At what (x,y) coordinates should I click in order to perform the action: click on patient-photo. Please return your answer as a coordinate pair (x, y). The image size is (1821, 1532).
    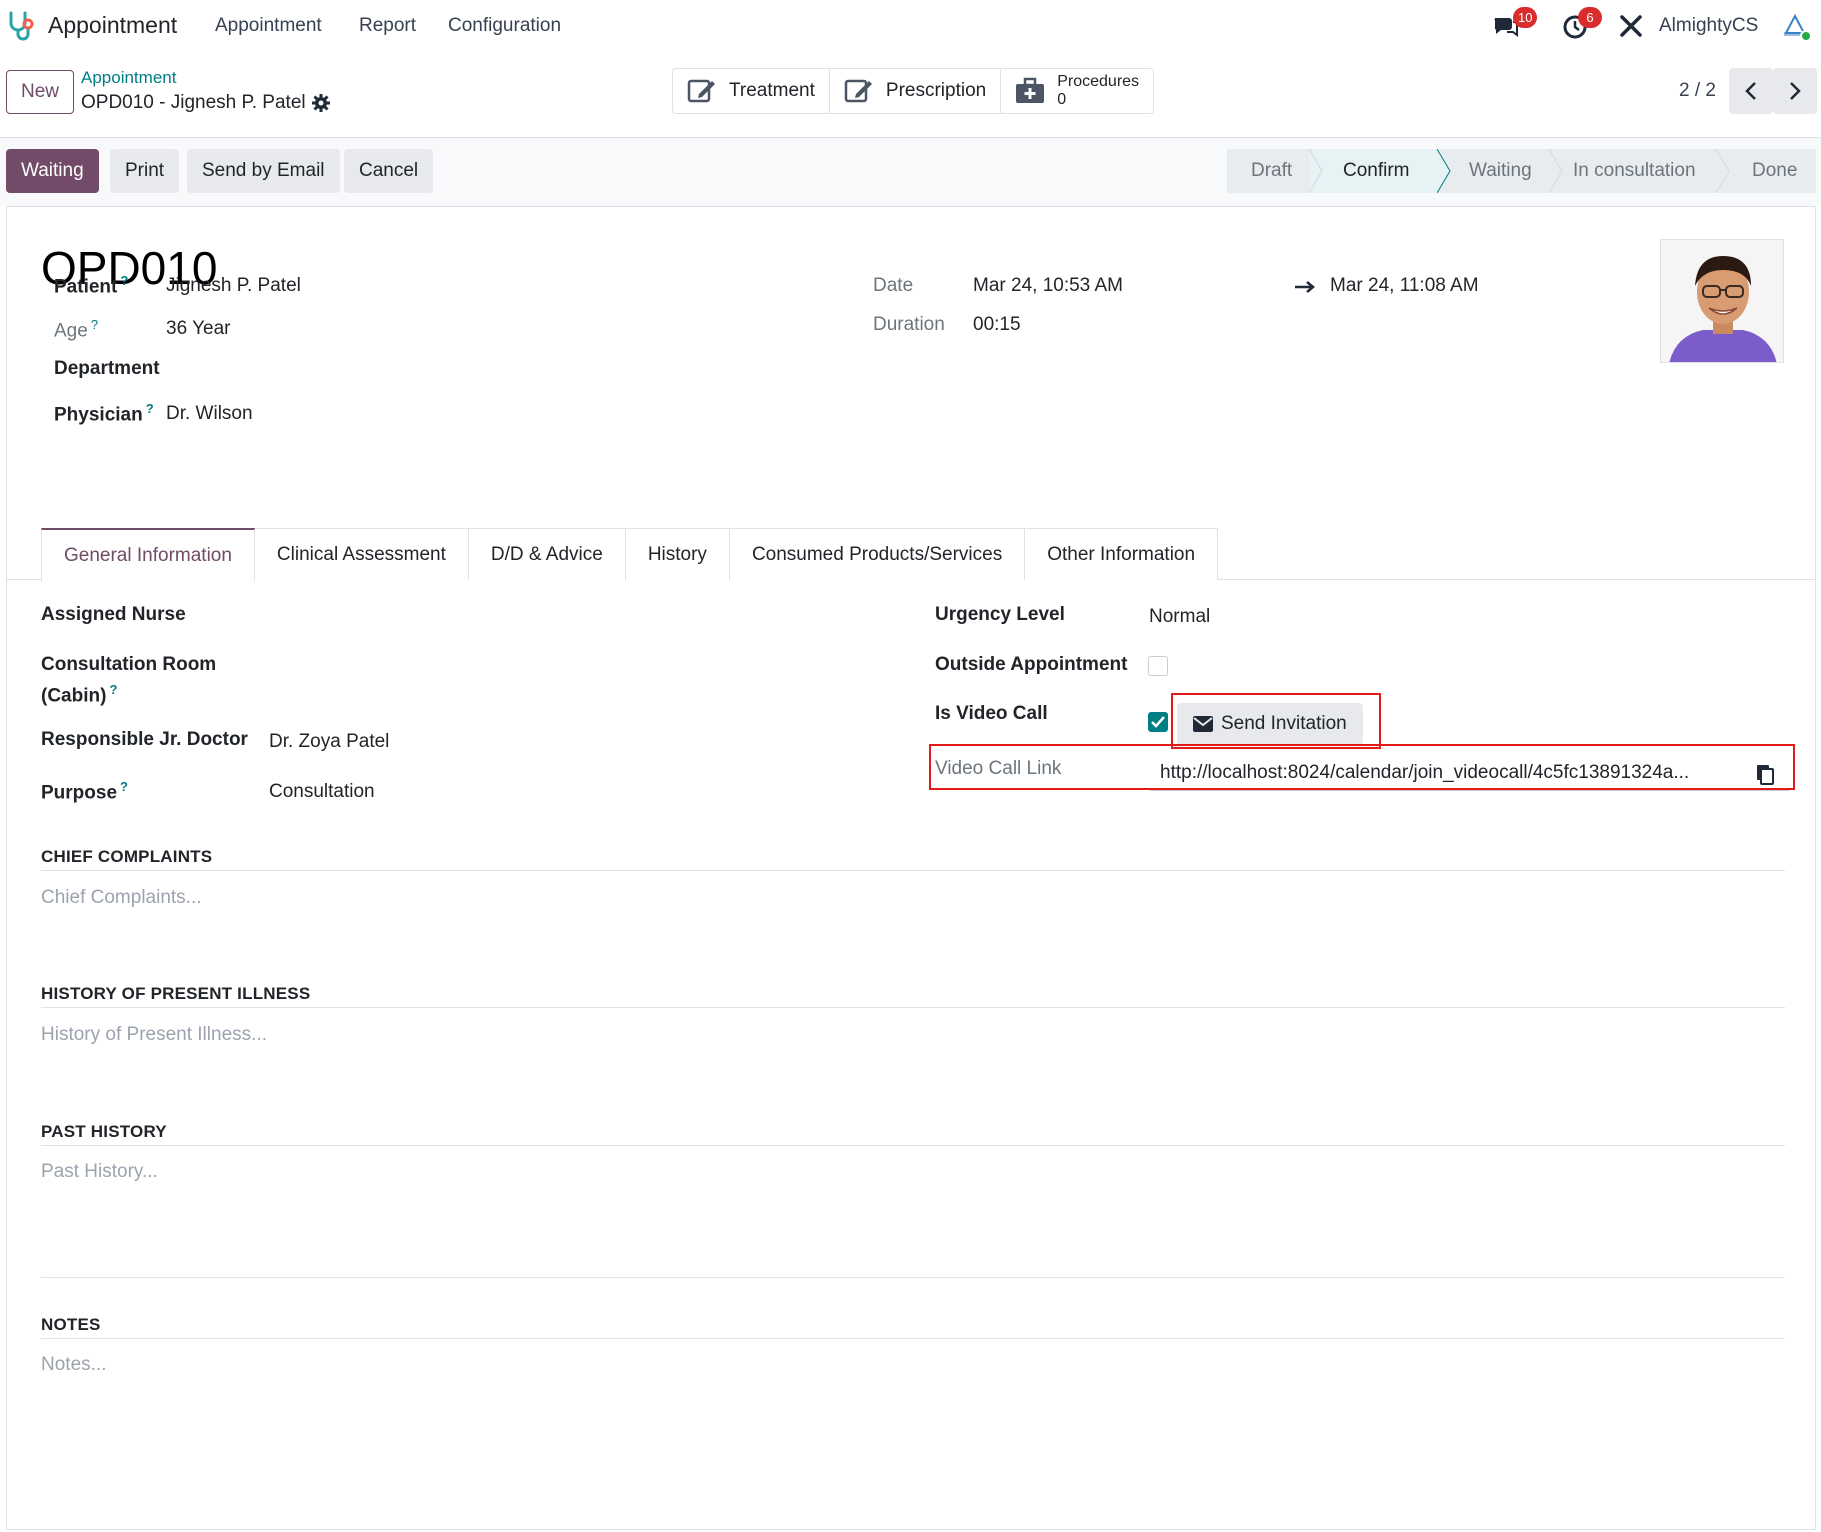
    Looking at the image, I should click on (1722, 301).